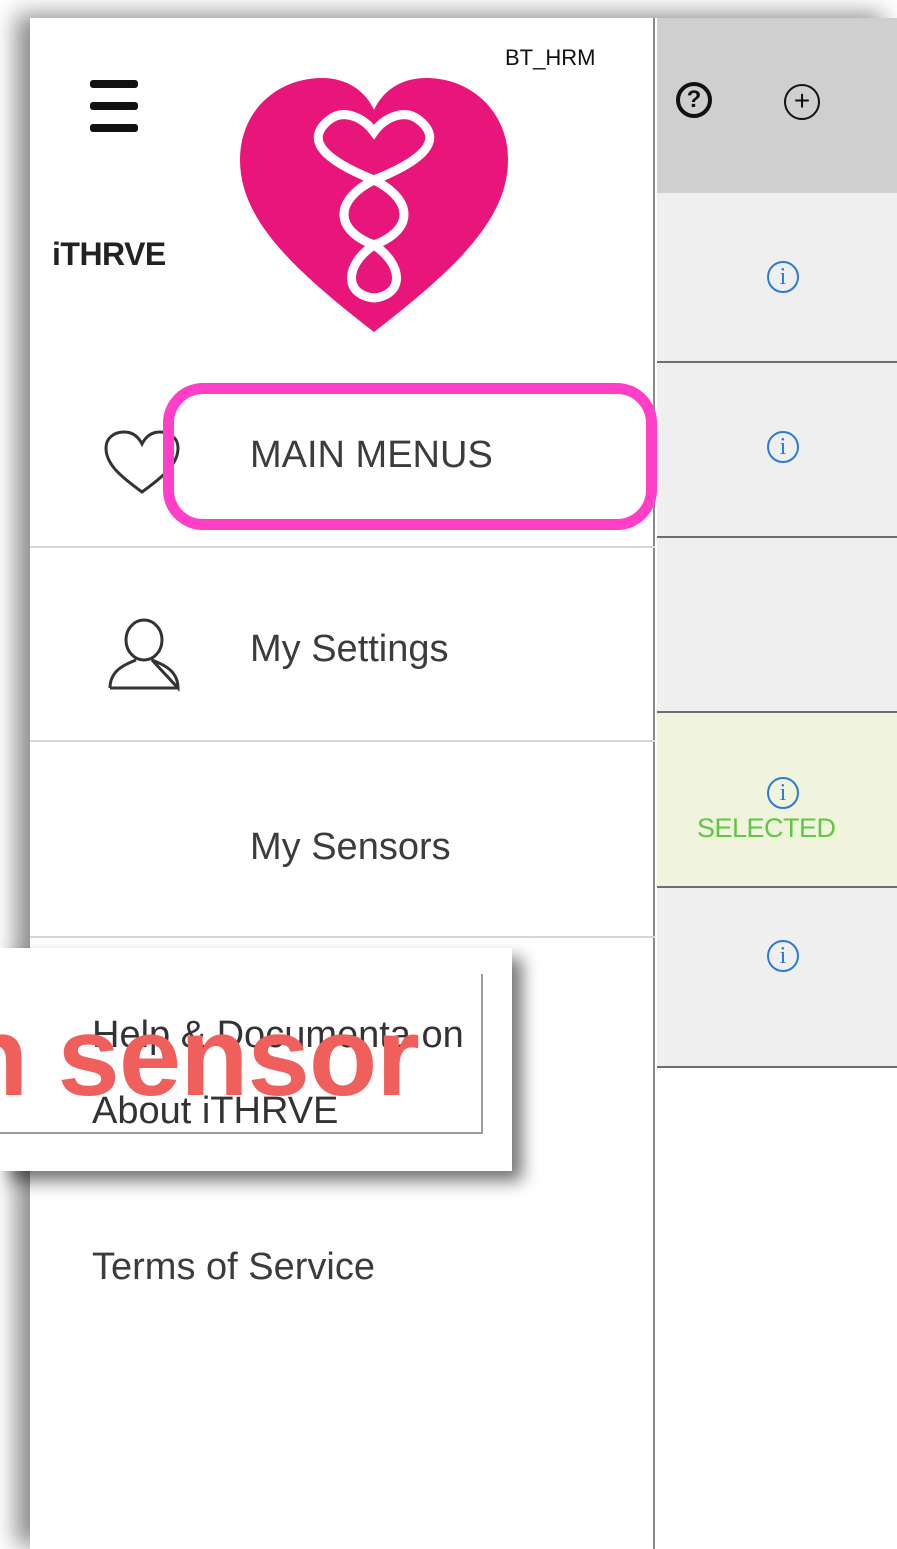  I want to click on device-name: BT_HRM, so click(550, 57).